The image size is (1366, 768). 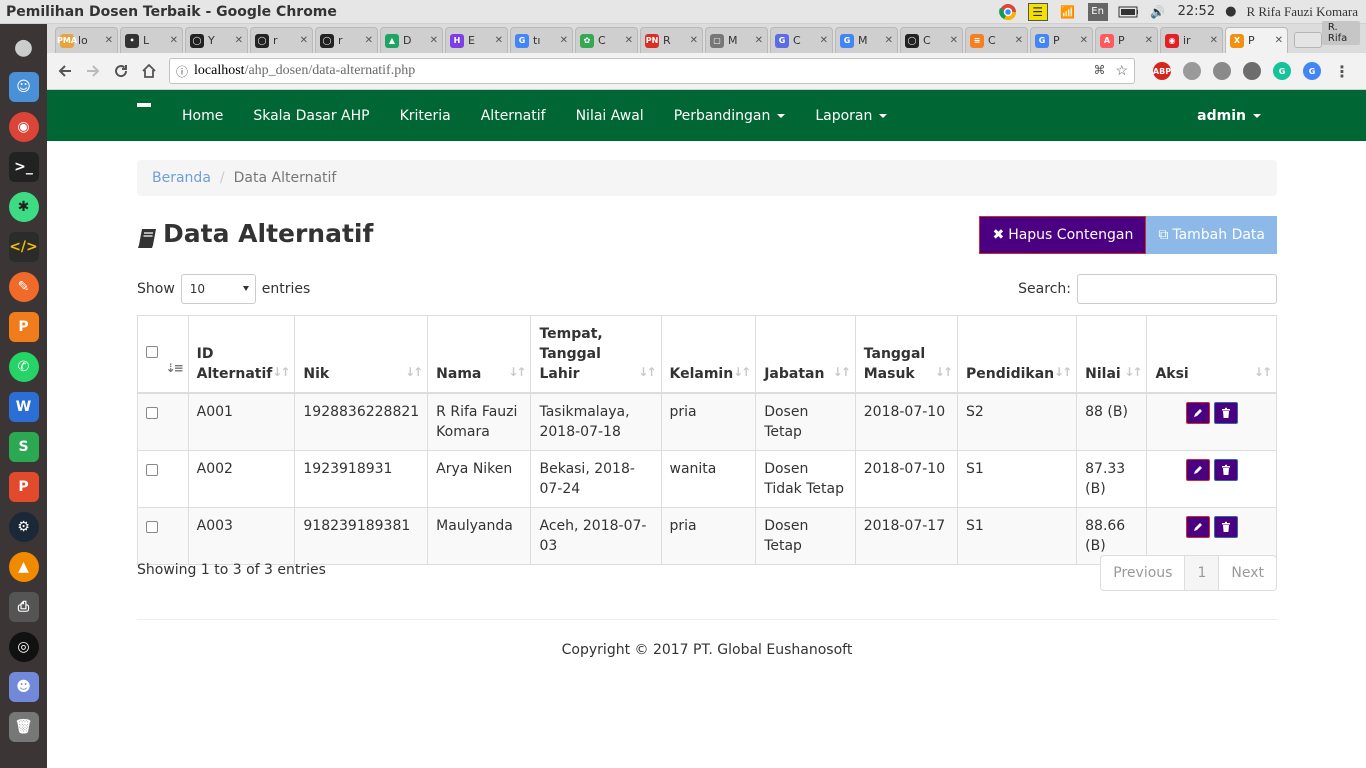 What do you see at coordinates (1128, 12) in the screenshot?
I see `battery-icon` at bounding box center [1128, 12].